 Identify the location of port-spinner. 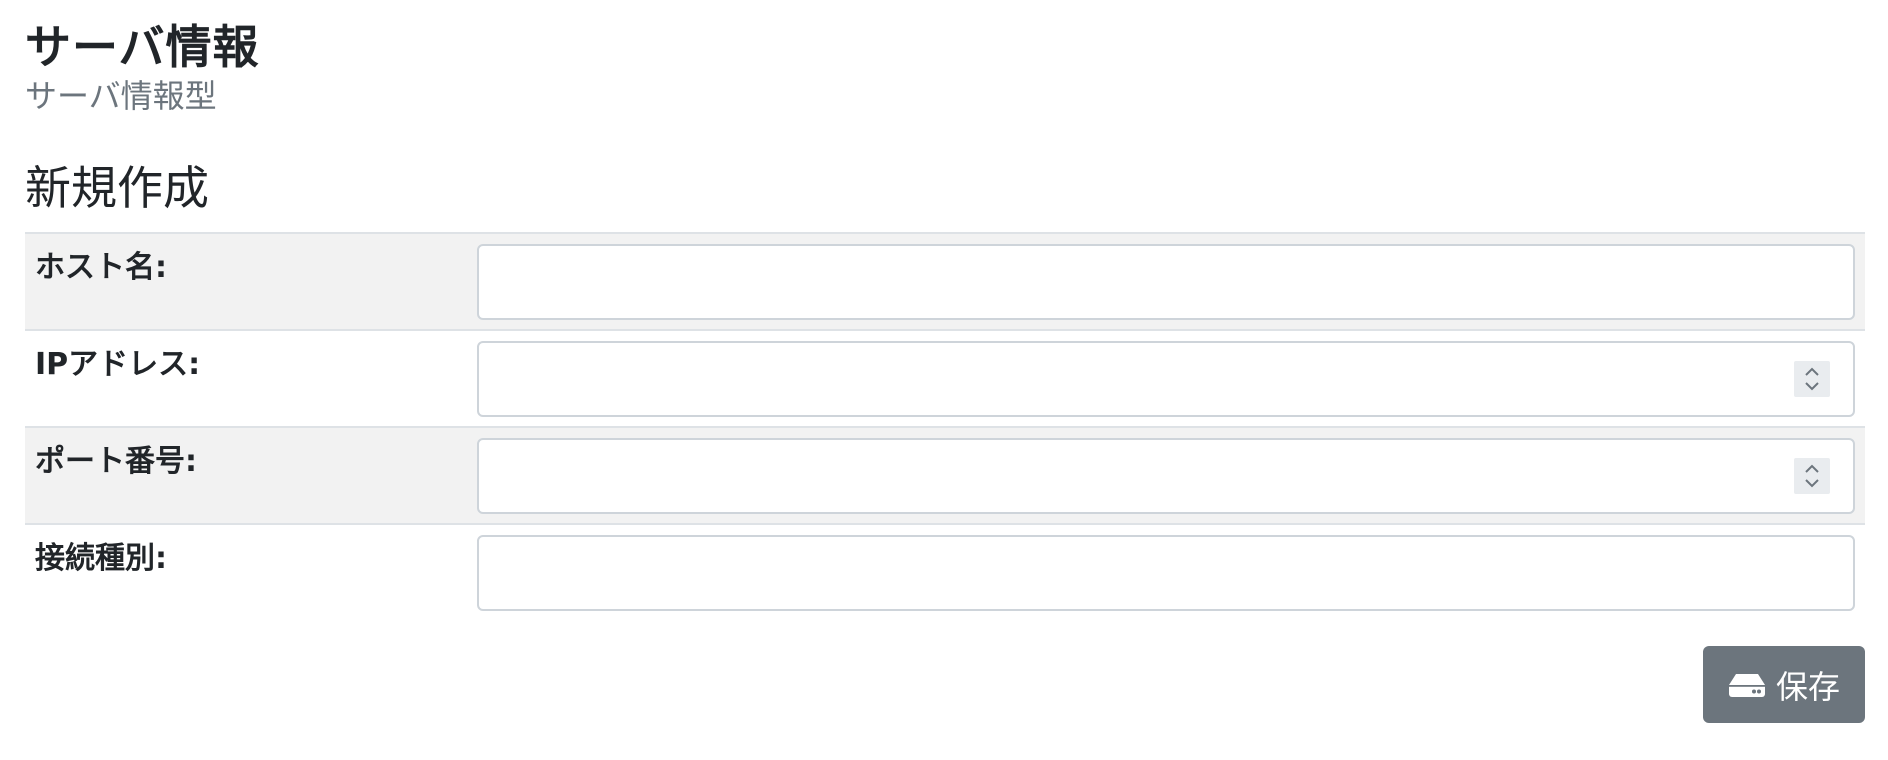
(1812, 476).